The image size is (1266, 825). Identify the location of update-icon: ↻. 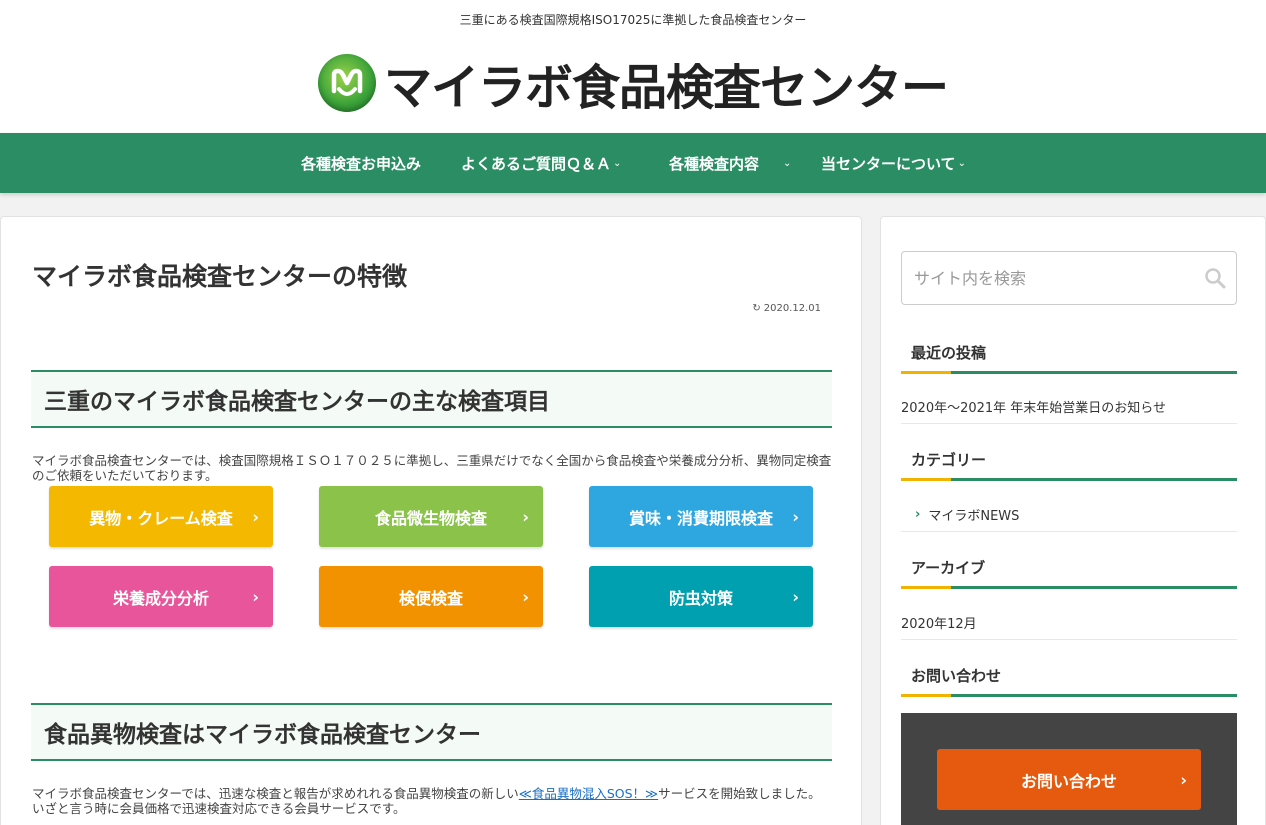
(756, 308).